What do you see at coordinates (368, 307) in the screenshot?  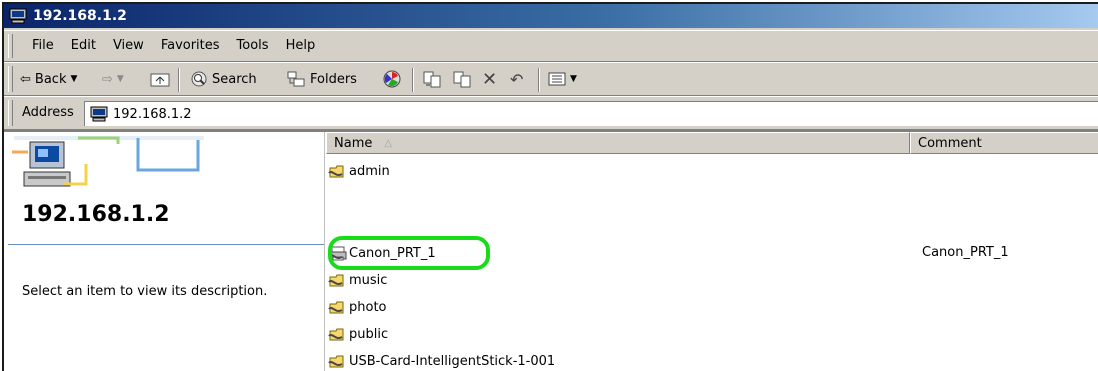 I see `item-name: photo` at bounding box center [368, 307].